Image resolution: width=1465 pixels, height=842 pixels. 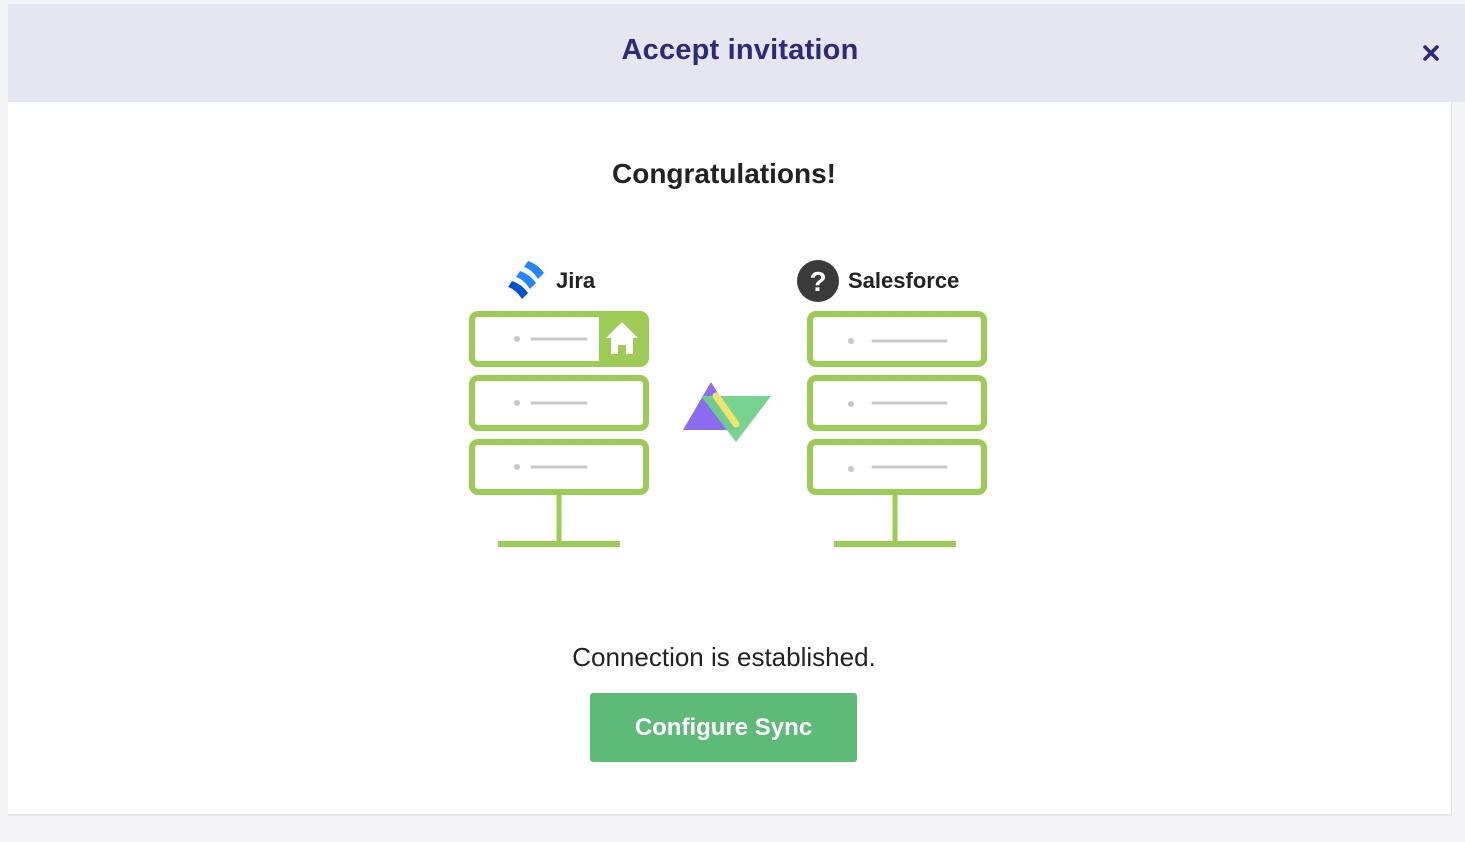 What do you see at coordinates (576, 280) in the screenshot?
I see `jira-app-name: Jira` at bounding box center [576, 280].